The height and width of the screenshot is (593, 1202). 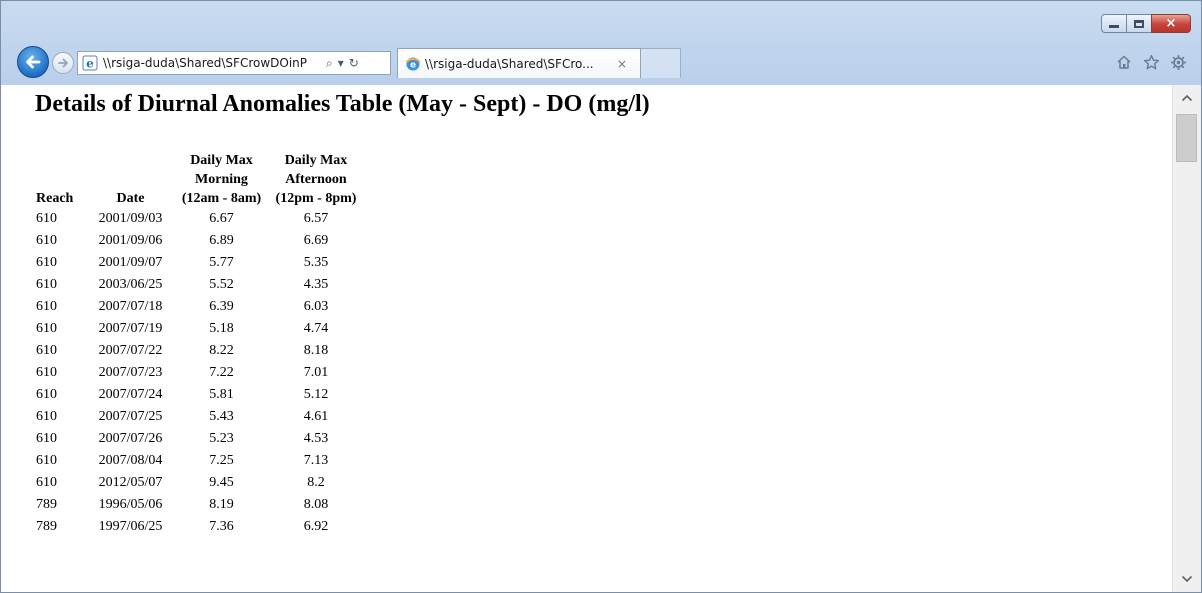 I want to click on home-icon, so click(x=1124, y=62).